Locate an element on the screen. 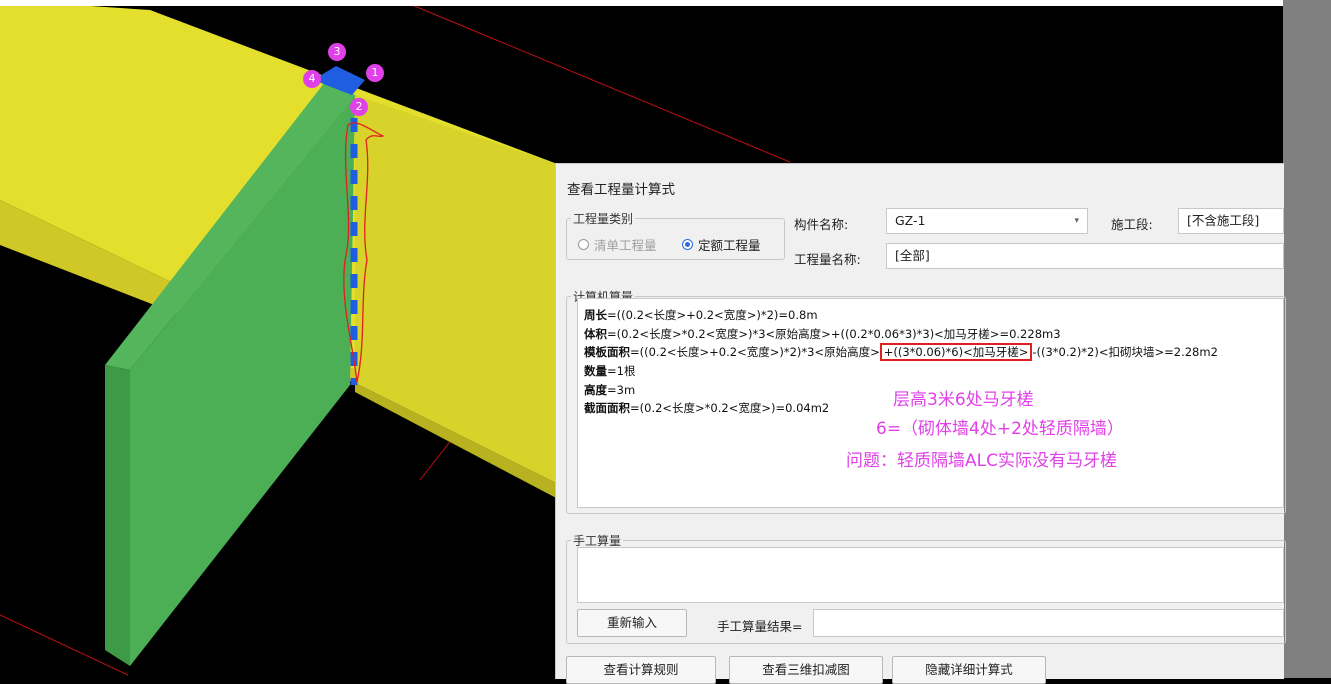 This screenshot has height=684, width=1331. reenter-button: 重新输入 is located at coordinates (632, 623).